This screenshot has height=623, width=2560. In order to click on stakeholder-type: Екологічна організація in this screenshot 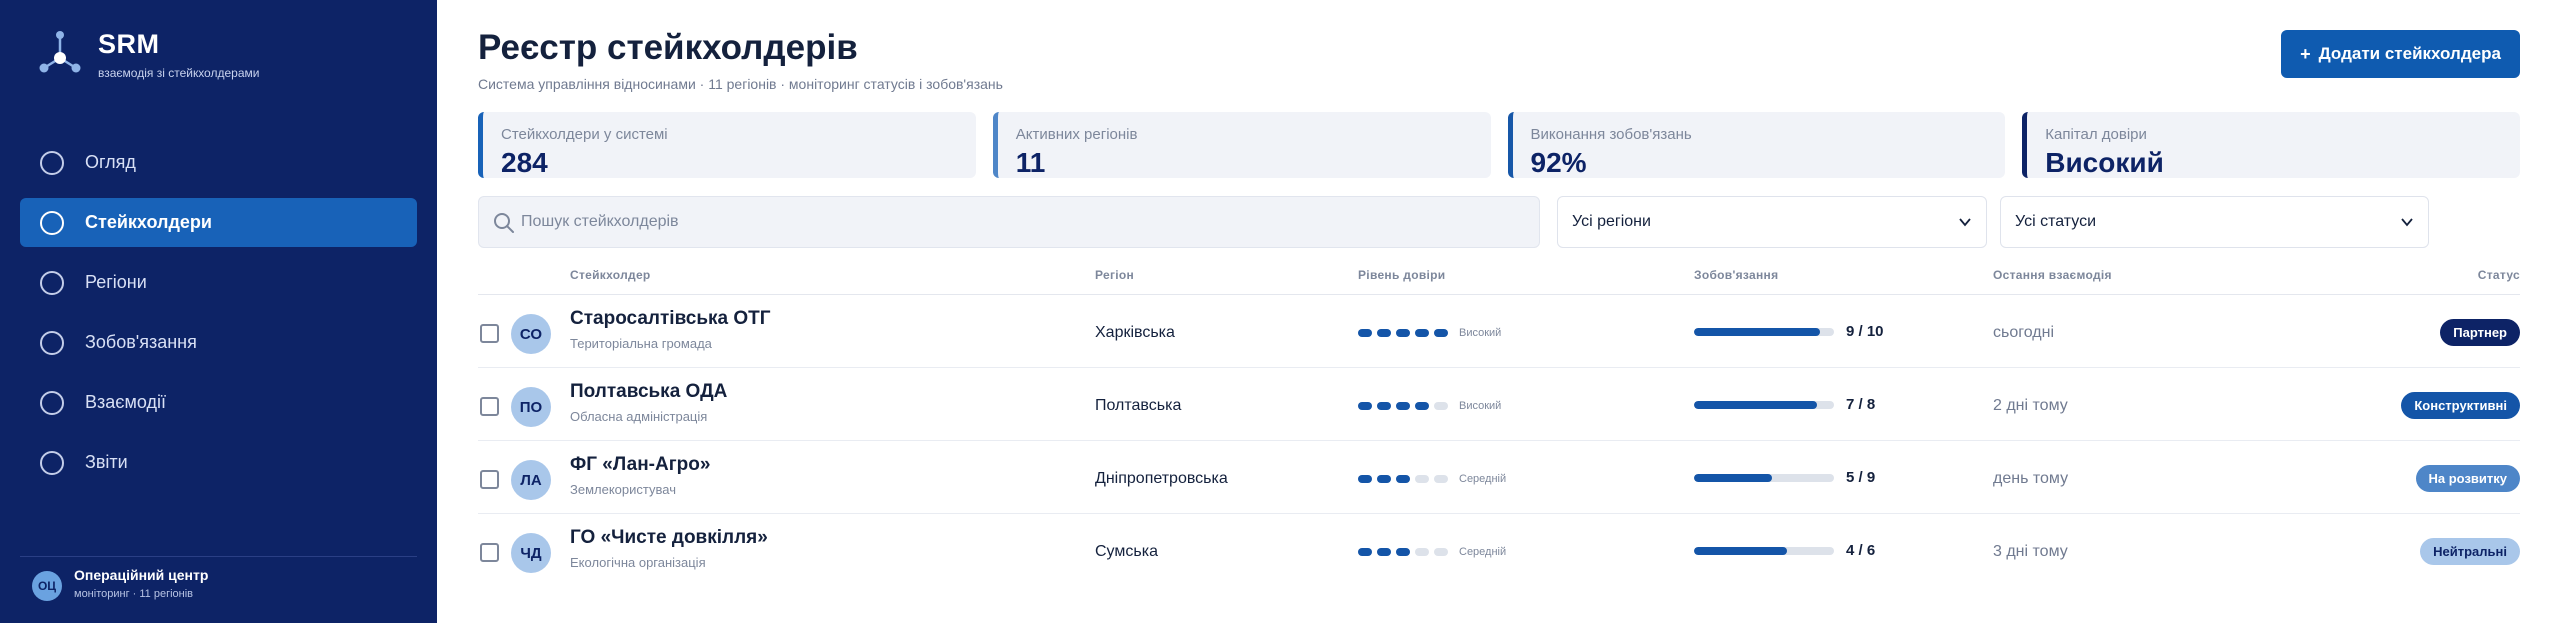, I will do `click(638, 562)`.